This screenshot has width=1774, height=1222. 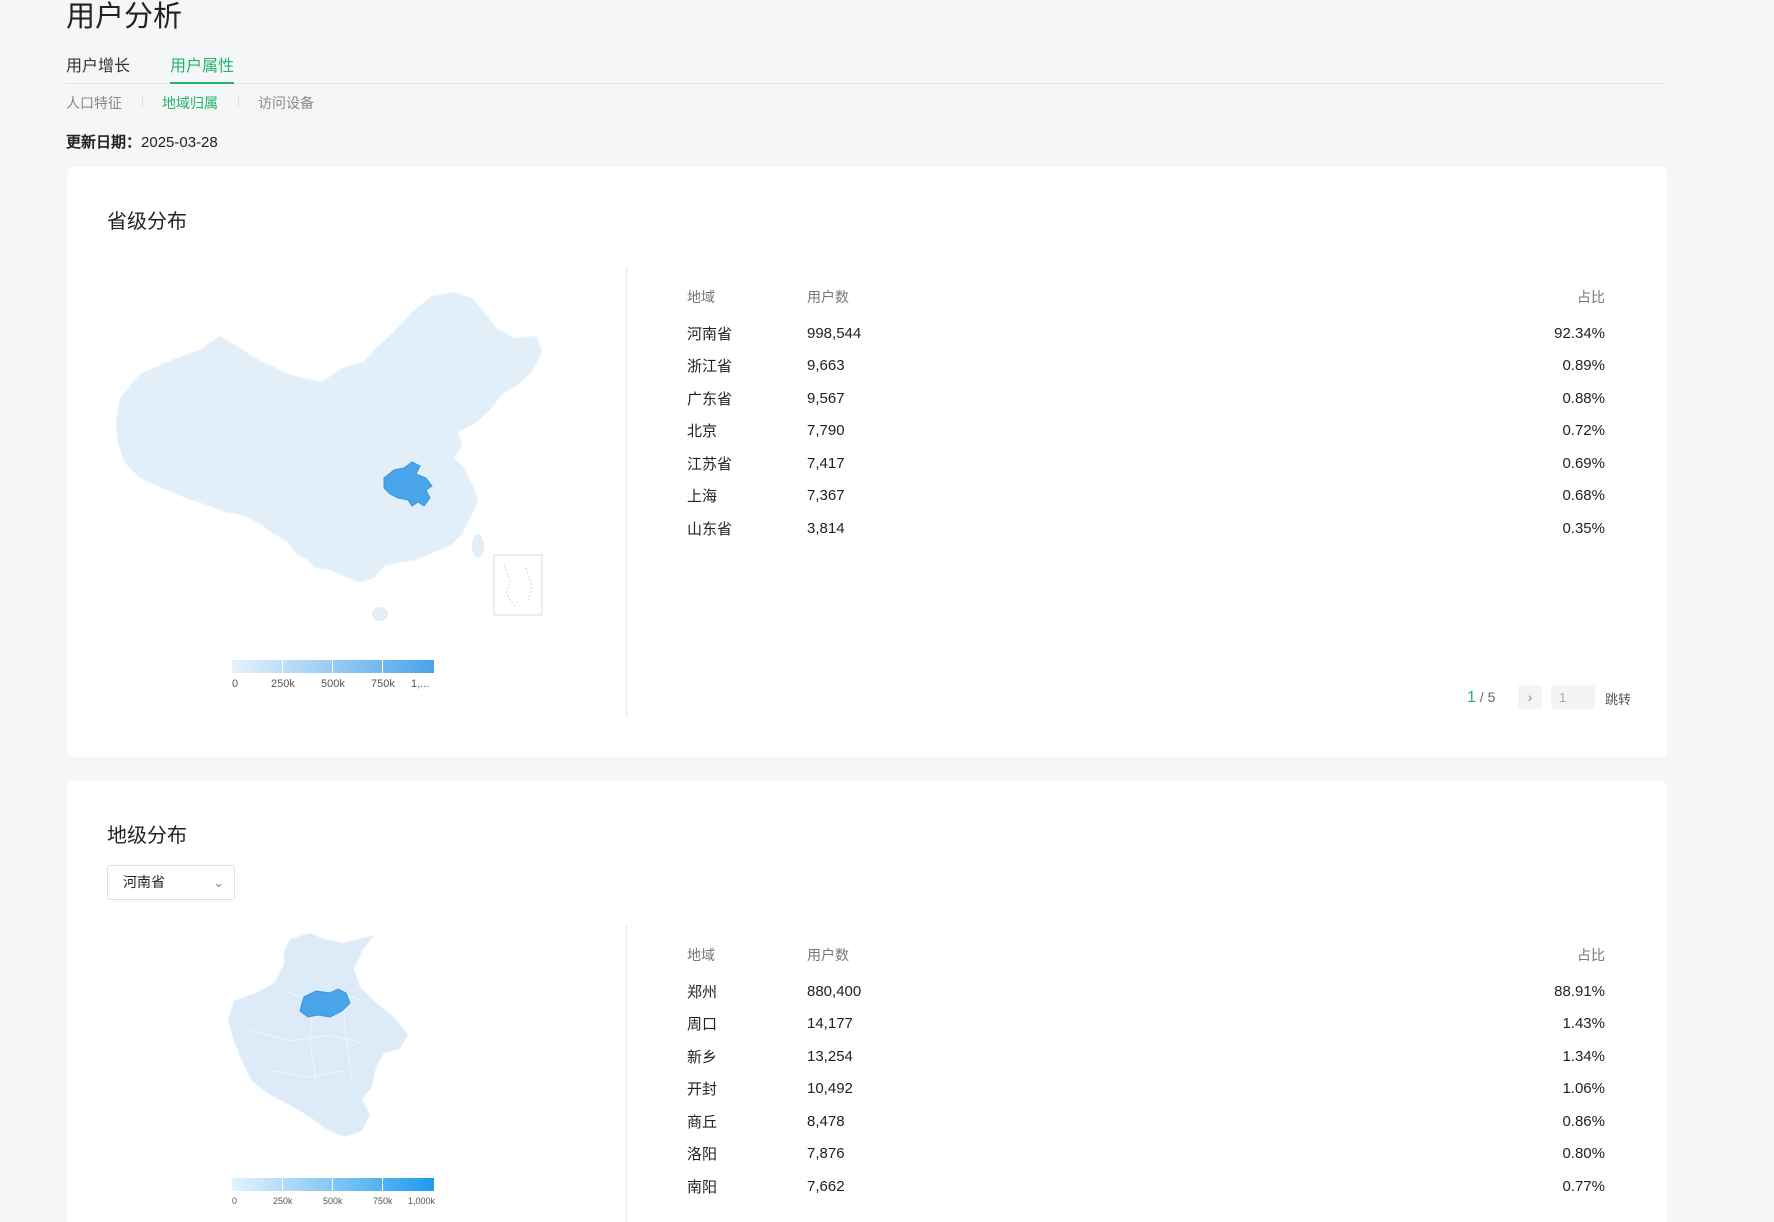 I want to click on table-row: 南阳 7,662 0.77%, so click(x=1146, y=1186).